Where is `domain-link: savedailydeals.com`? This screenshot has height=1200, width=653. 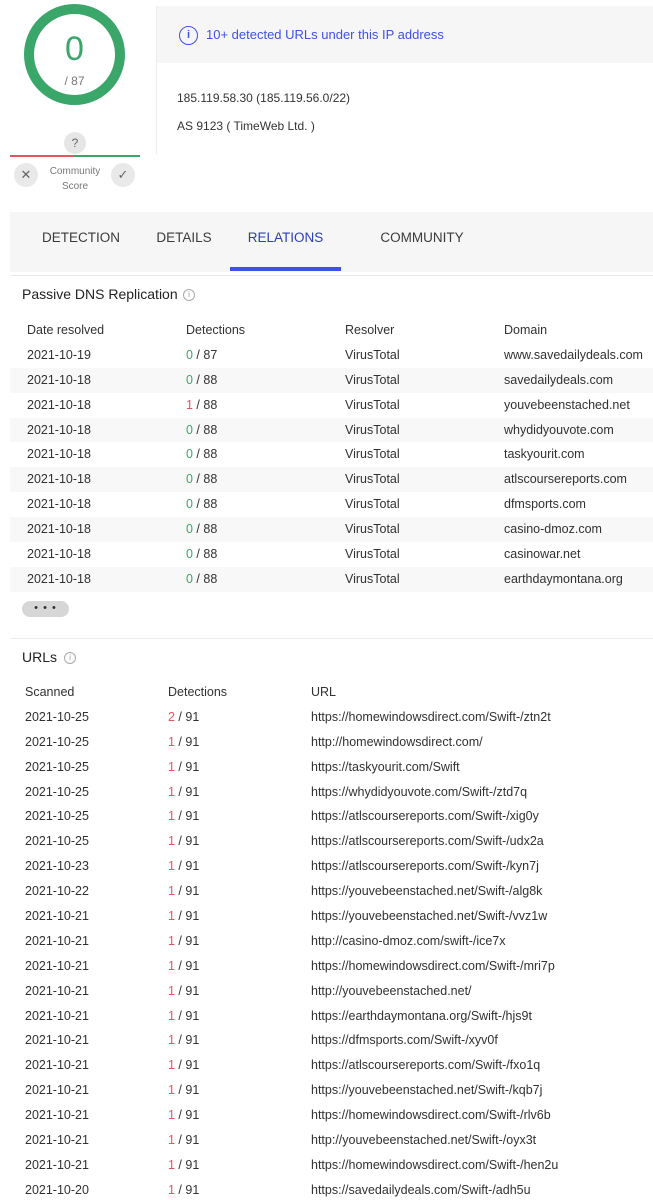 domain-link: savedailydeals.com is located at coordinates (558, 380).